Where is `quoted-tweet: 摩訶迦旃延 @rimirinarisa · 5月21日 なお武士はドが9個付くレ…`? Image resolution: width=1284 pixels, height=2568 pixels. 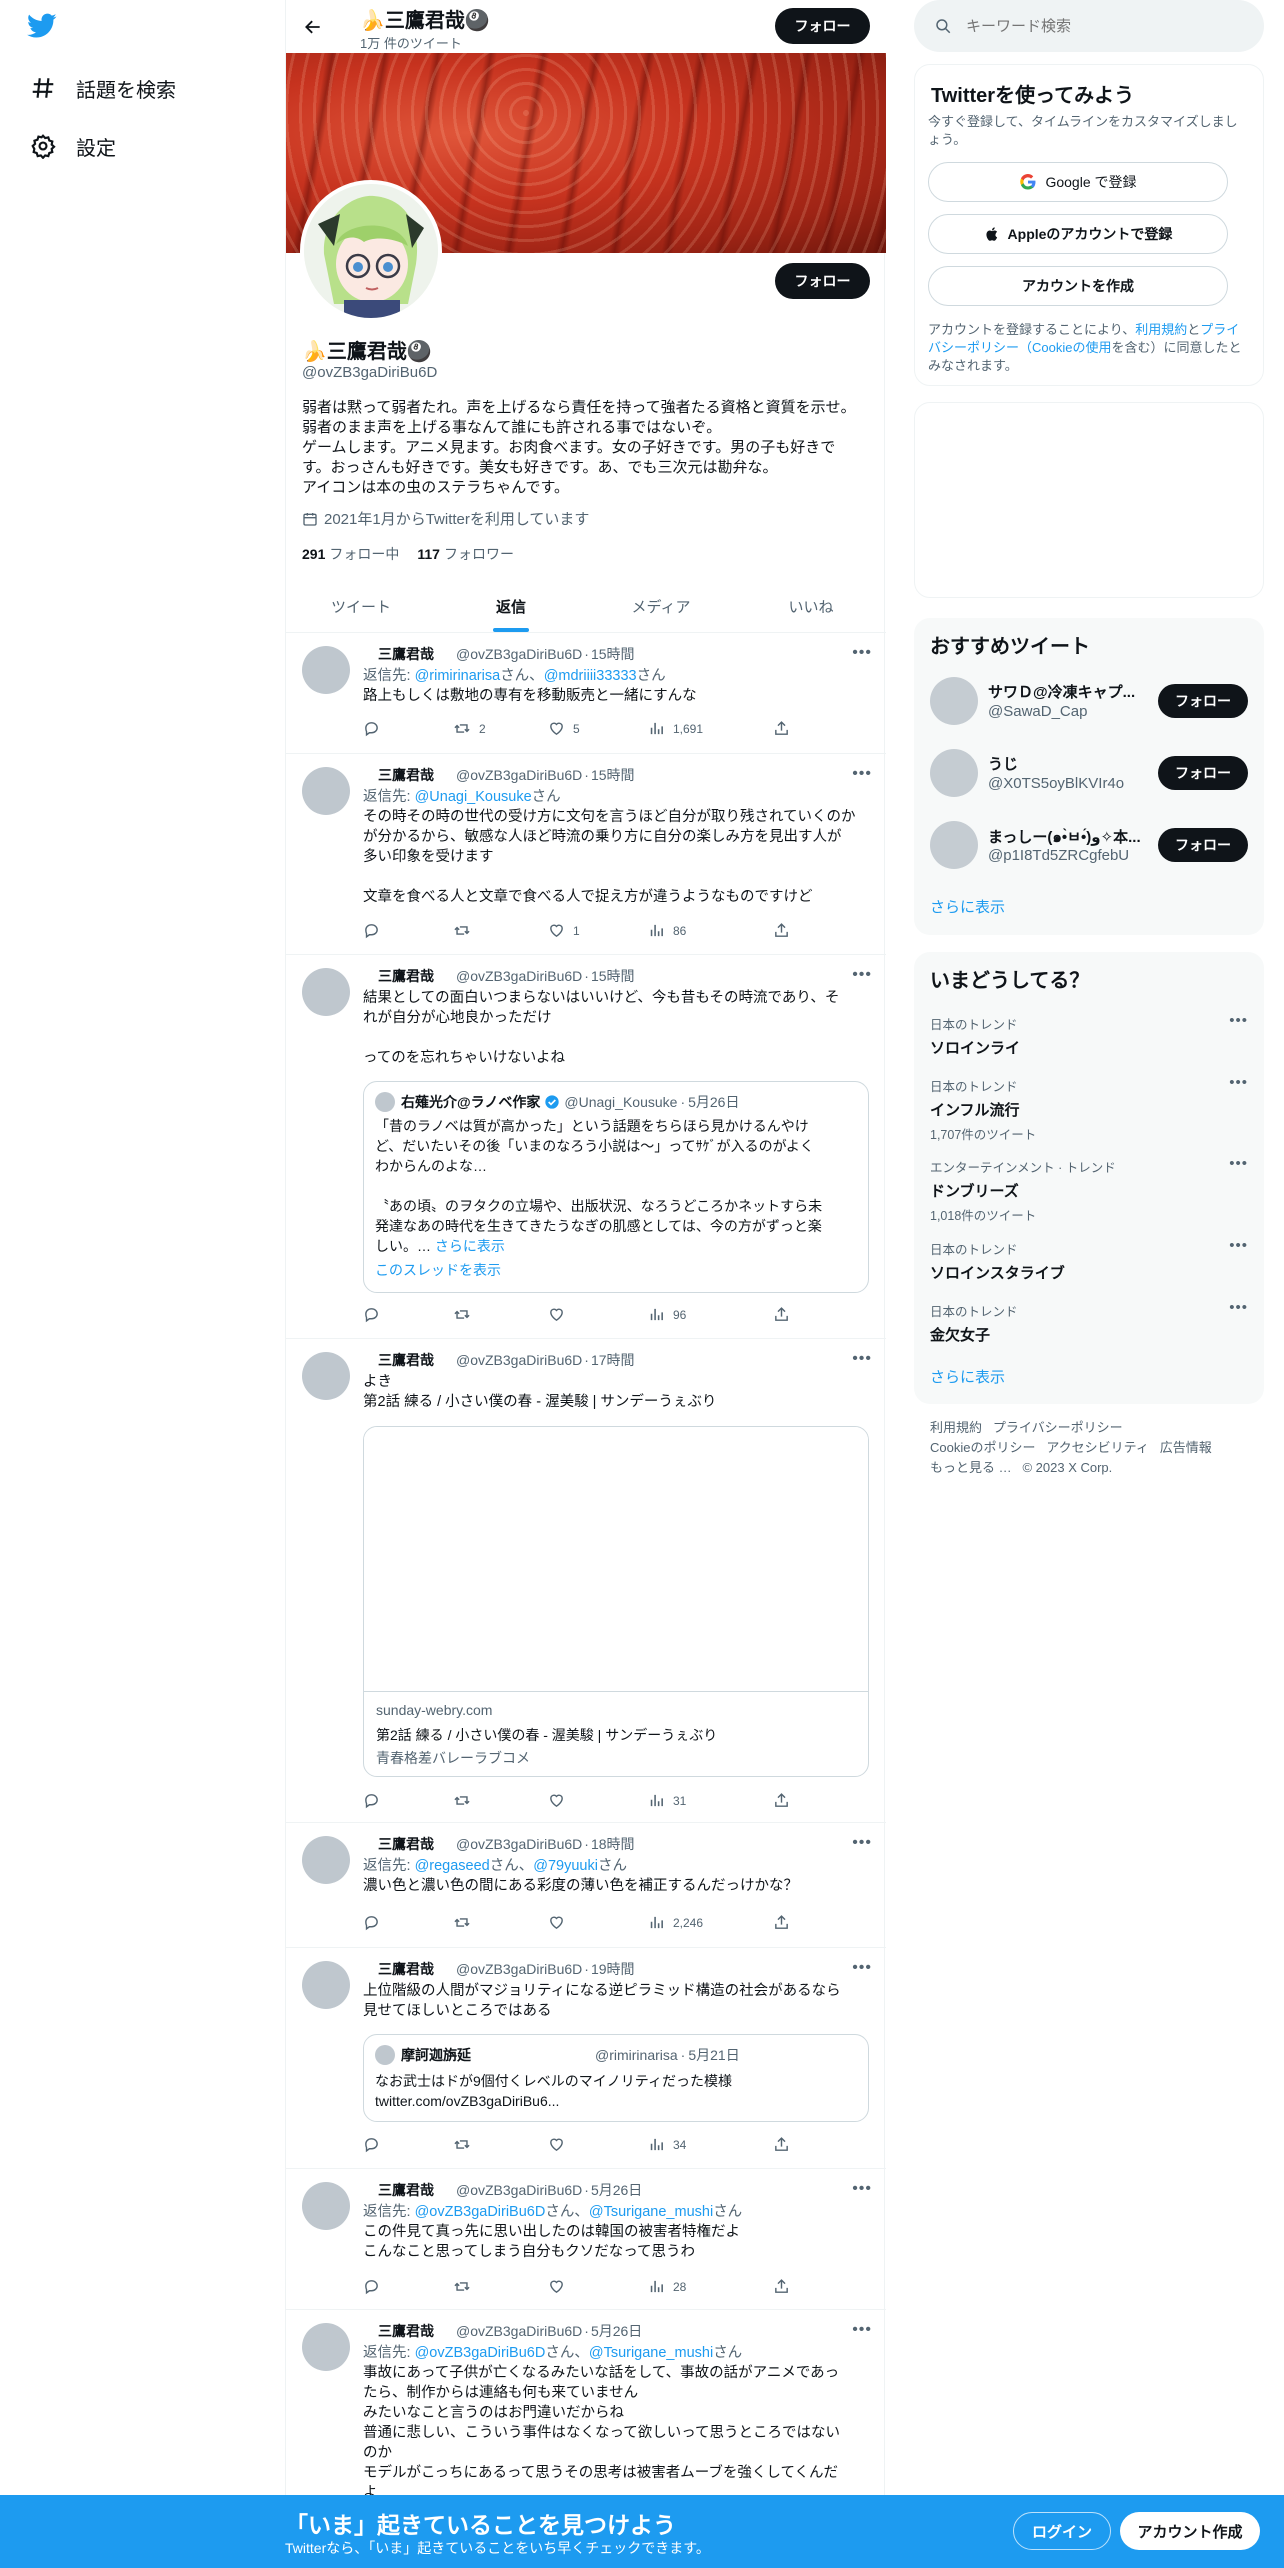
quoted-tweet: 摩訶迦旃延 @rimirinarisa · 5月21日 なお武士はドが9個付くレ… is located at coordinates (616, 2078).